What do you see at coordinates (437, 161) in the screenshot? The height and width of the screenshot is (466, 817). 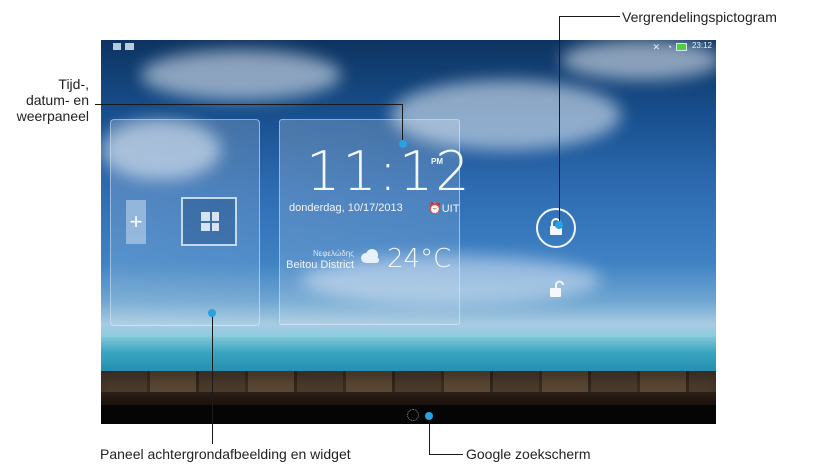 I see `clock-ampm: PM` at bounding box center [437, 161].